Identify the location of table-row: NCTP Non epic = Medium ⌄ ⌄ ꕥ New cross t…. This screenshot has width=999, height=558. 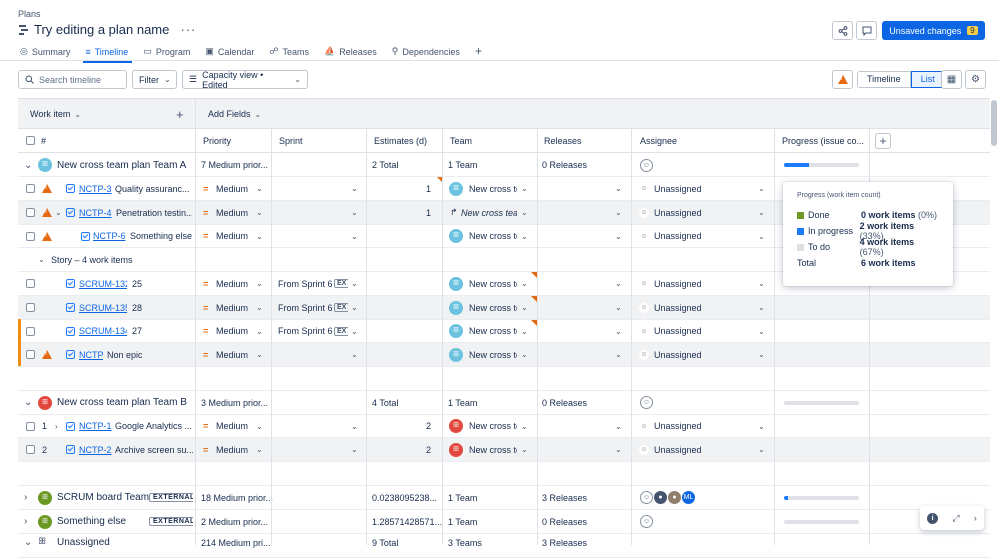
(504, 355).